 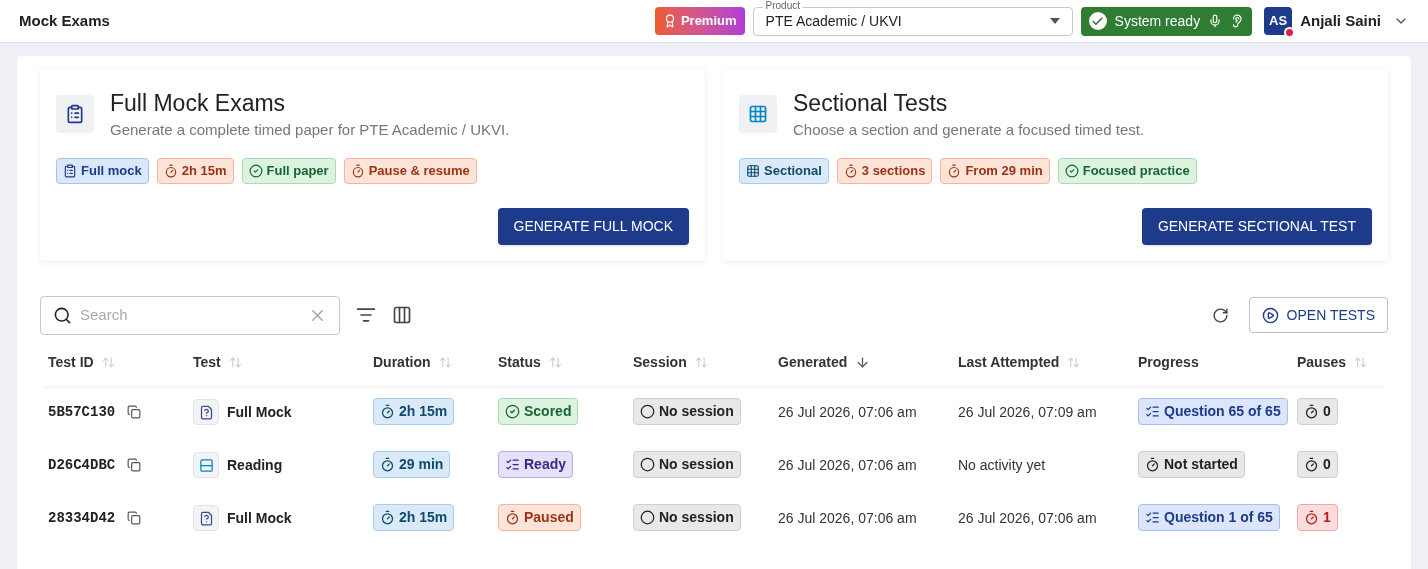 What do you see at coordinates (969, 130) in the screenshot?
I see `card-subtitle: Choose a section and generate a focused timed test.` at bounding box center [969, 130].